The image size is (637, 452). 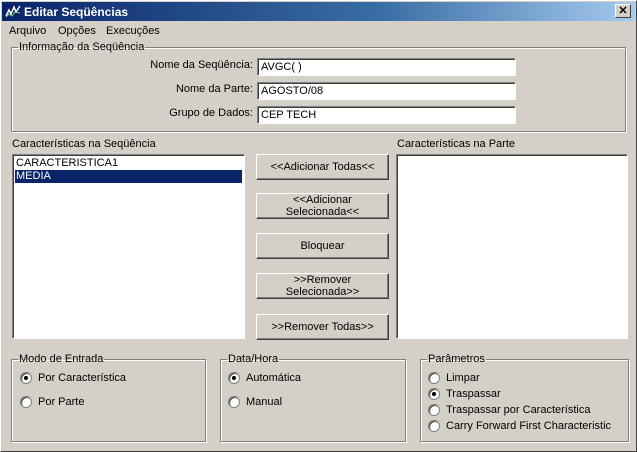 I want to click on param-clear: Limpar, so click(x=454, y=378).